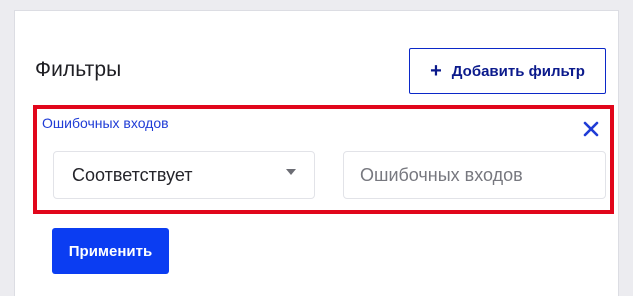  I want to click on plus-icon: +, so click(436, 71).